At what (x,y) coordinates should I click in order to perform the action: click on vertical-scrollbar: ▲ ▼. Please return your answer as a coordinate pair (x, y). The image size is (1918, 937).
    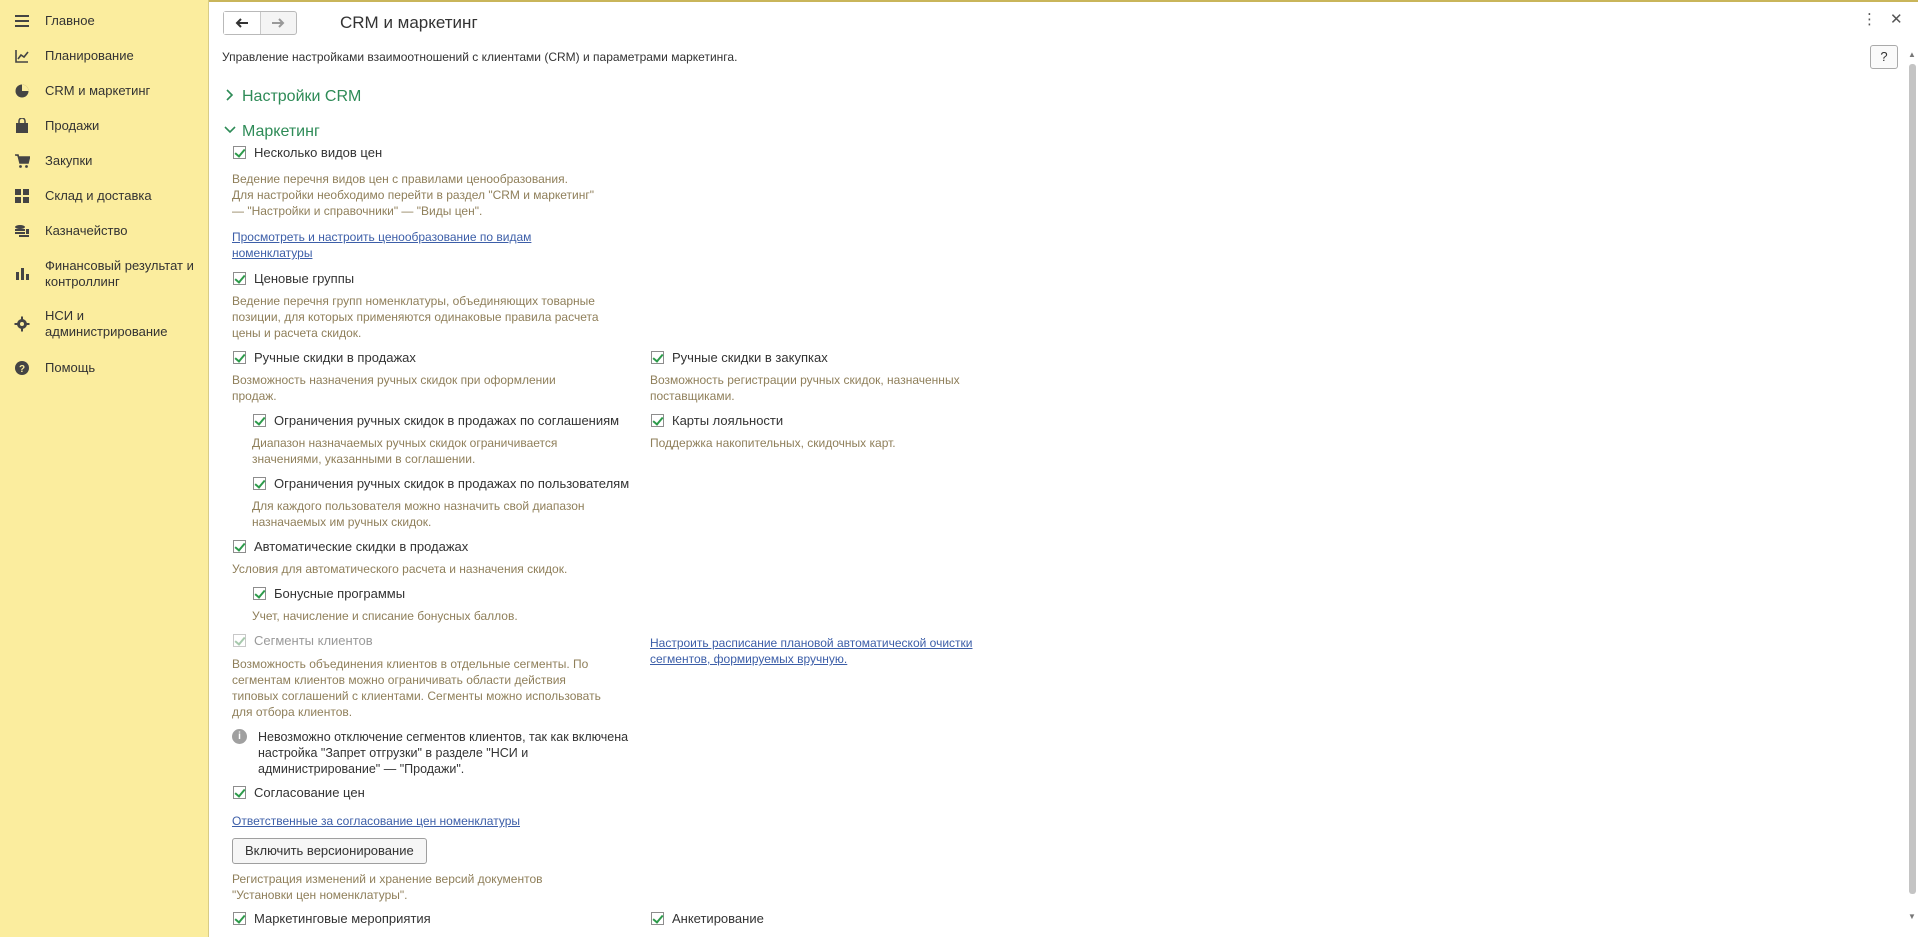
    Looking at the image, I should click on (1912, 485).